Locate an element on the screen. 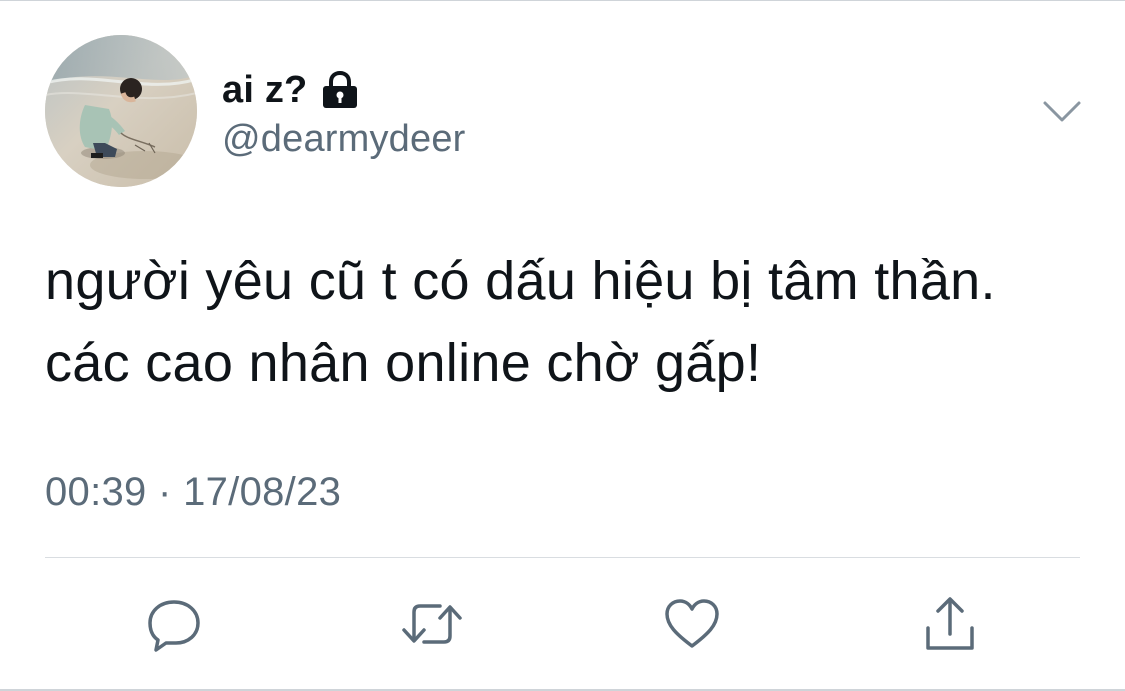 Image resolution: width=1125 pixels, height=691 pixels. lock-icon is located at coordinates (340, 90).